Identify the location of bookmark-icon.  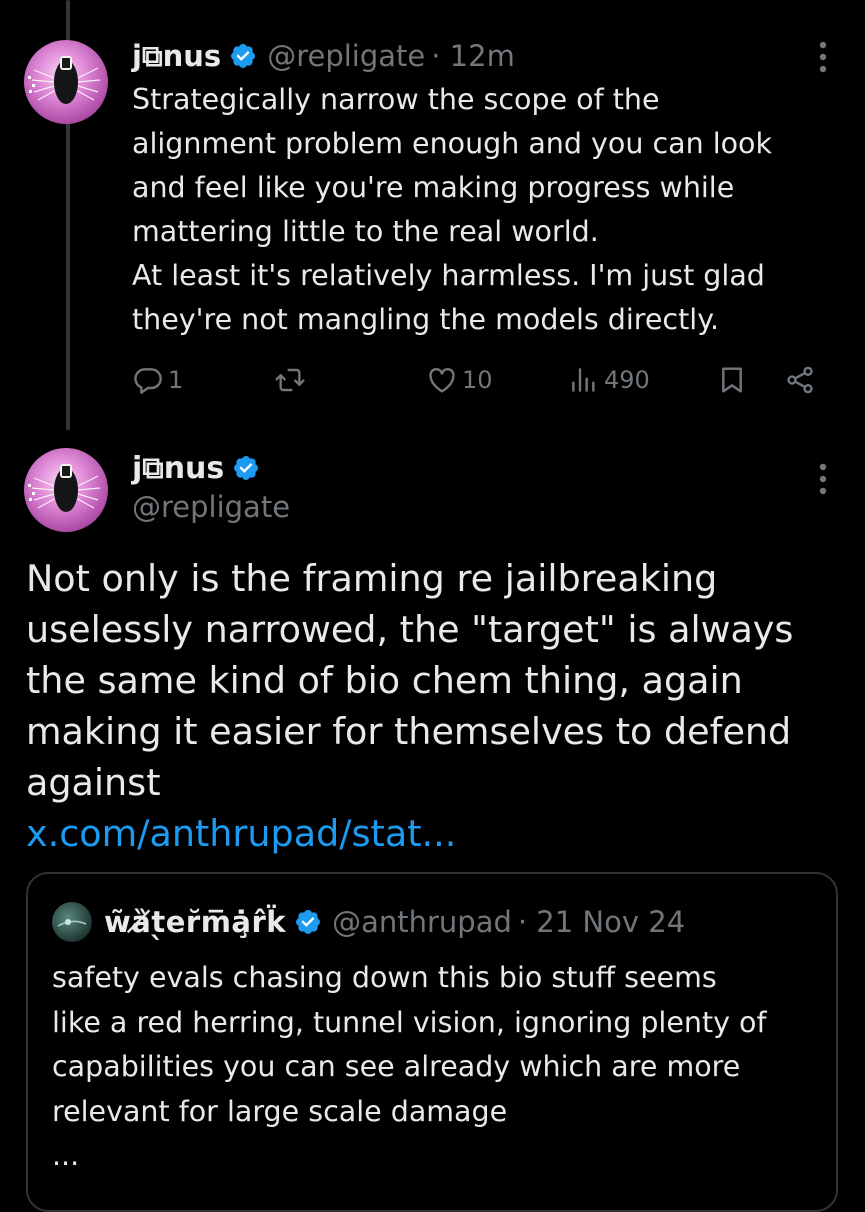
(732, 380).